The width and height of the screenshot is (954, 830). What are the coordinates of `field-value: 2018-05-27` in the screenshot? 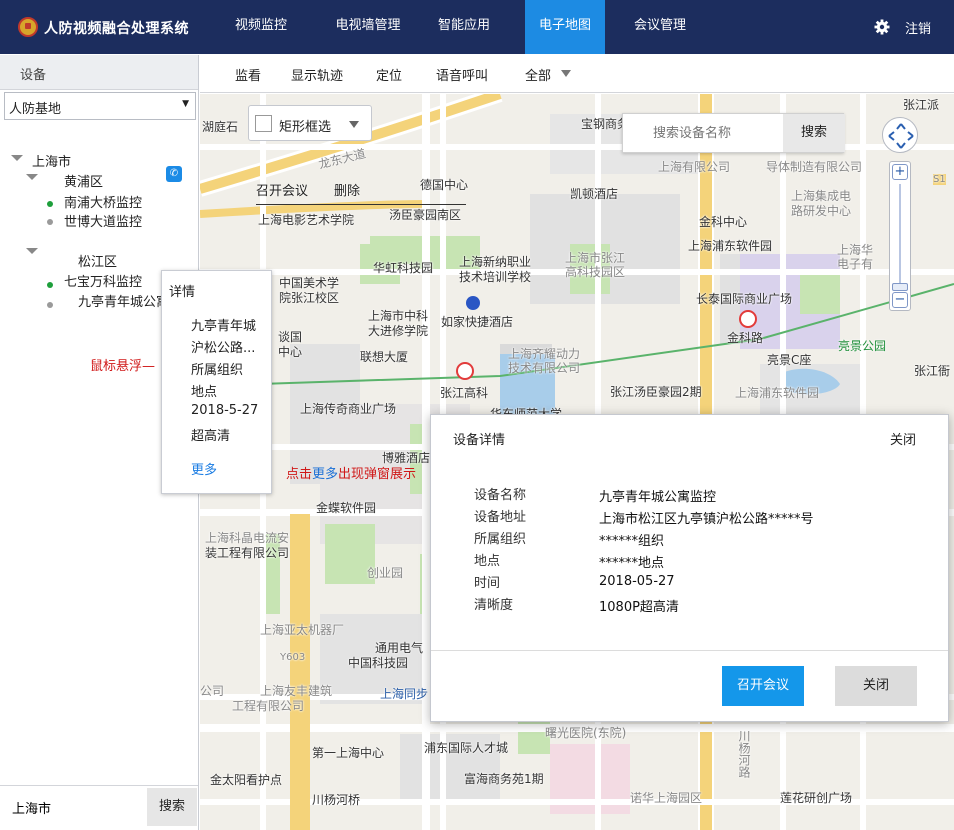 It's located at (637, 581).